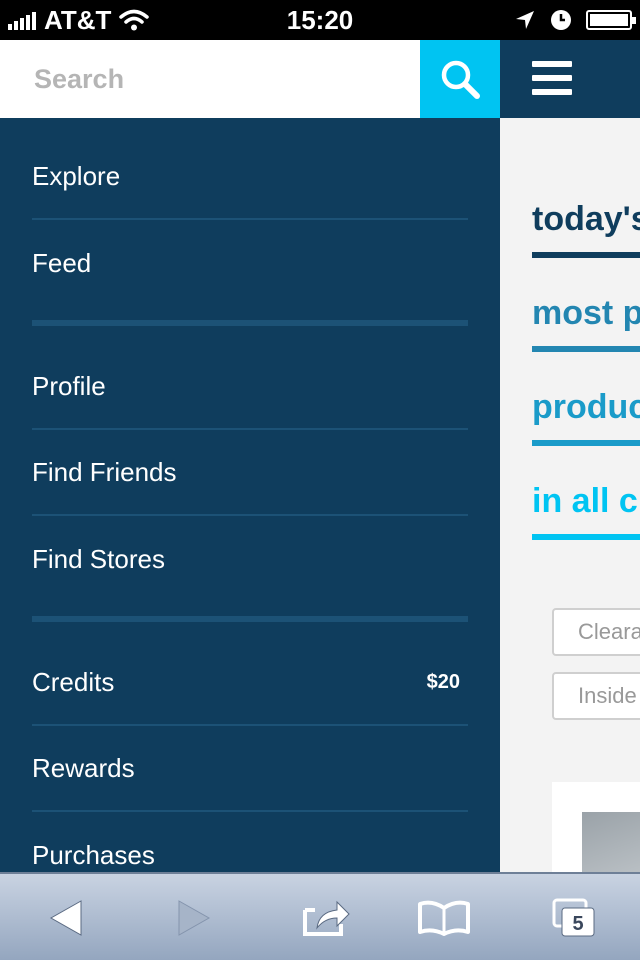 This screenshot has width=640, height=960. I want to click on menu-item-label: Feed, so click(62, 262).